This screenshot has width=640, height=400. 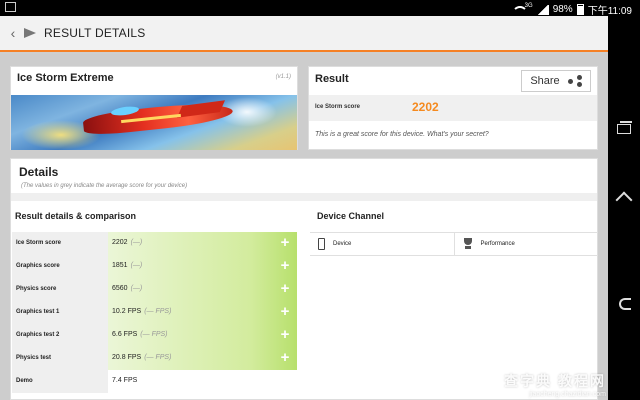 What do you see at coordinates (125, 380) in the screenshot?
I see `row-value: 7.4 FPS` at bounding box center [125, 380].